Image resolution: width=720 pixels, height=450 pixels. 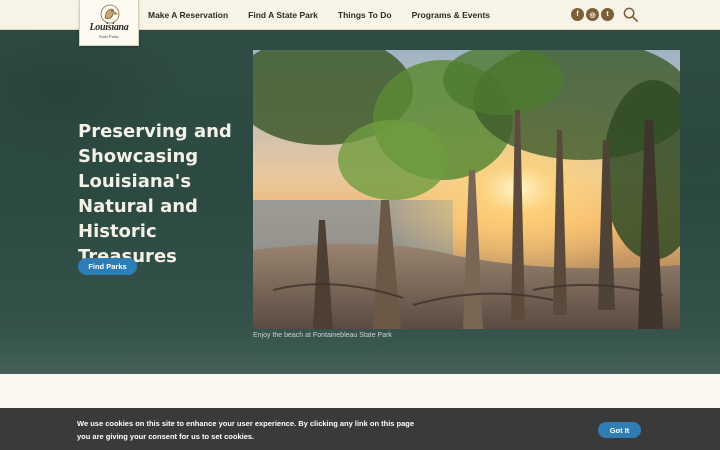 I want to click on instagram-icon: ◎, so click(x=592, y=14).